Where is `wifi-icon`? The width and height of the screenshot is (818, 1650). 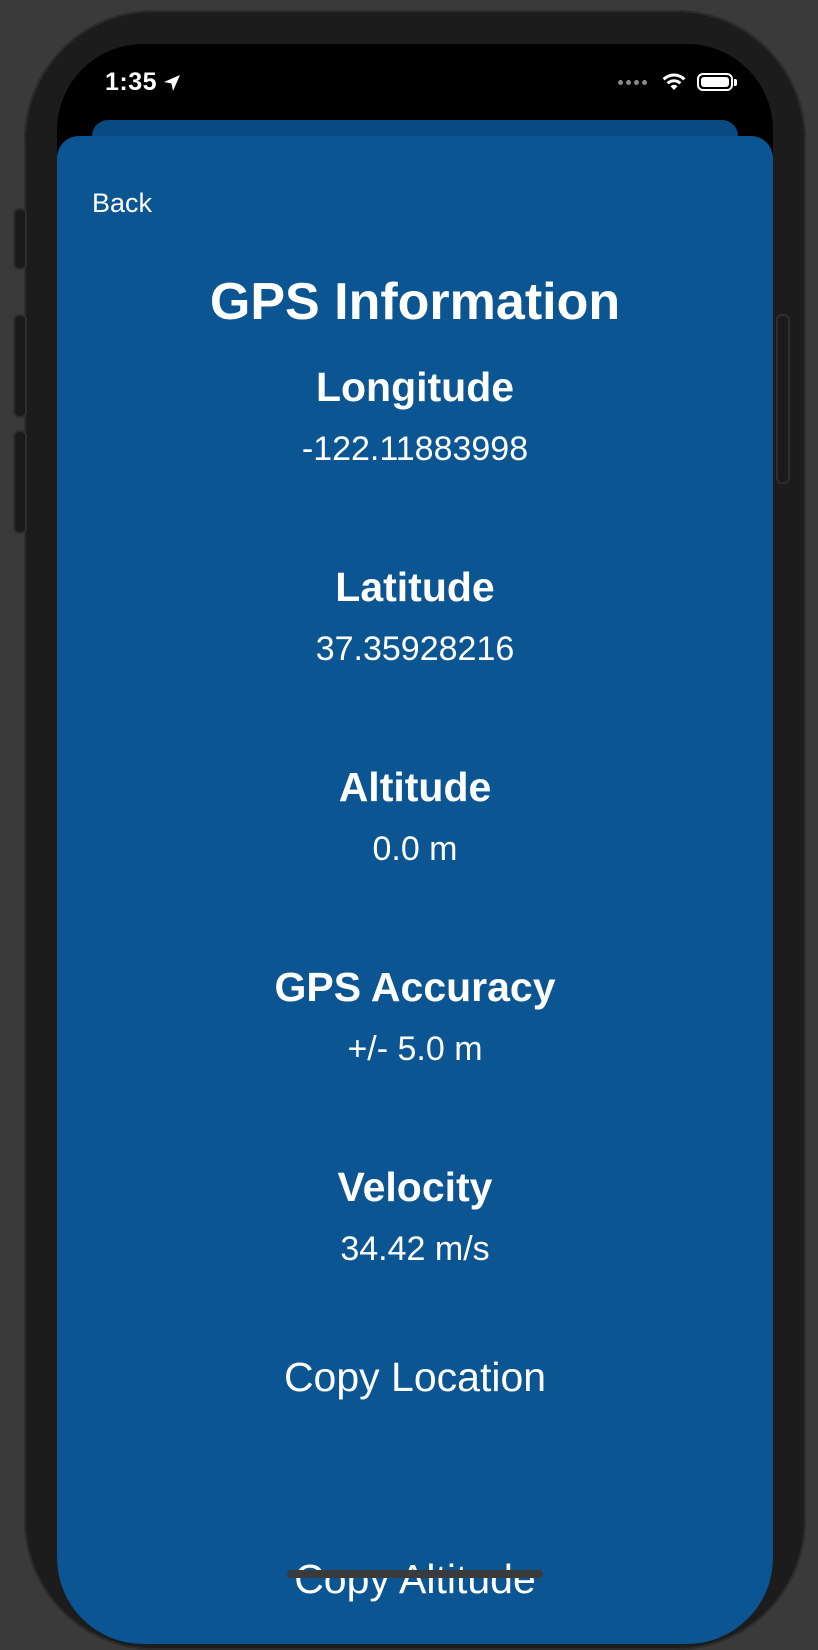 wifi-icon is located at coordinates (674, 81).